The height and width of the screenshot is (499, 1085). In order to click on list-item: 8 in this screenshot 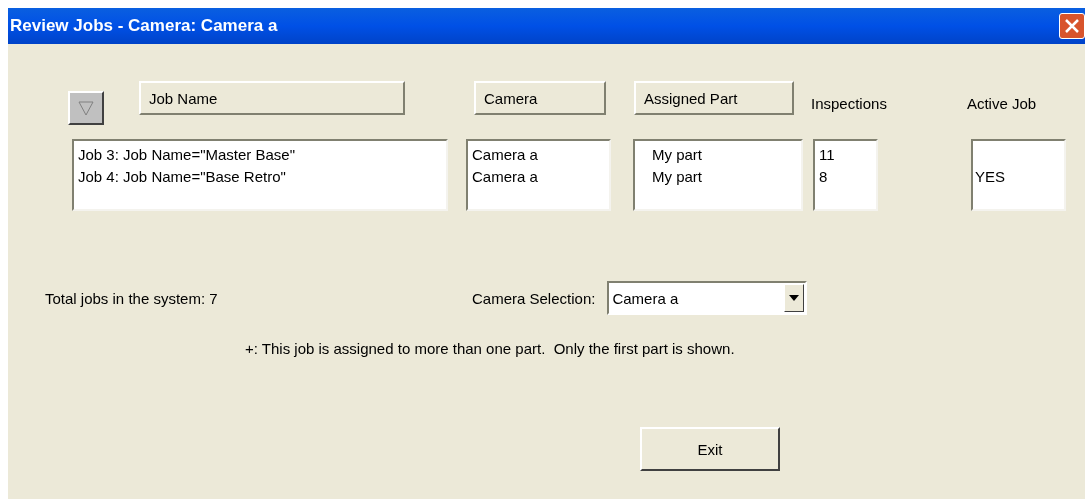, I will do `click(847, 177)`.